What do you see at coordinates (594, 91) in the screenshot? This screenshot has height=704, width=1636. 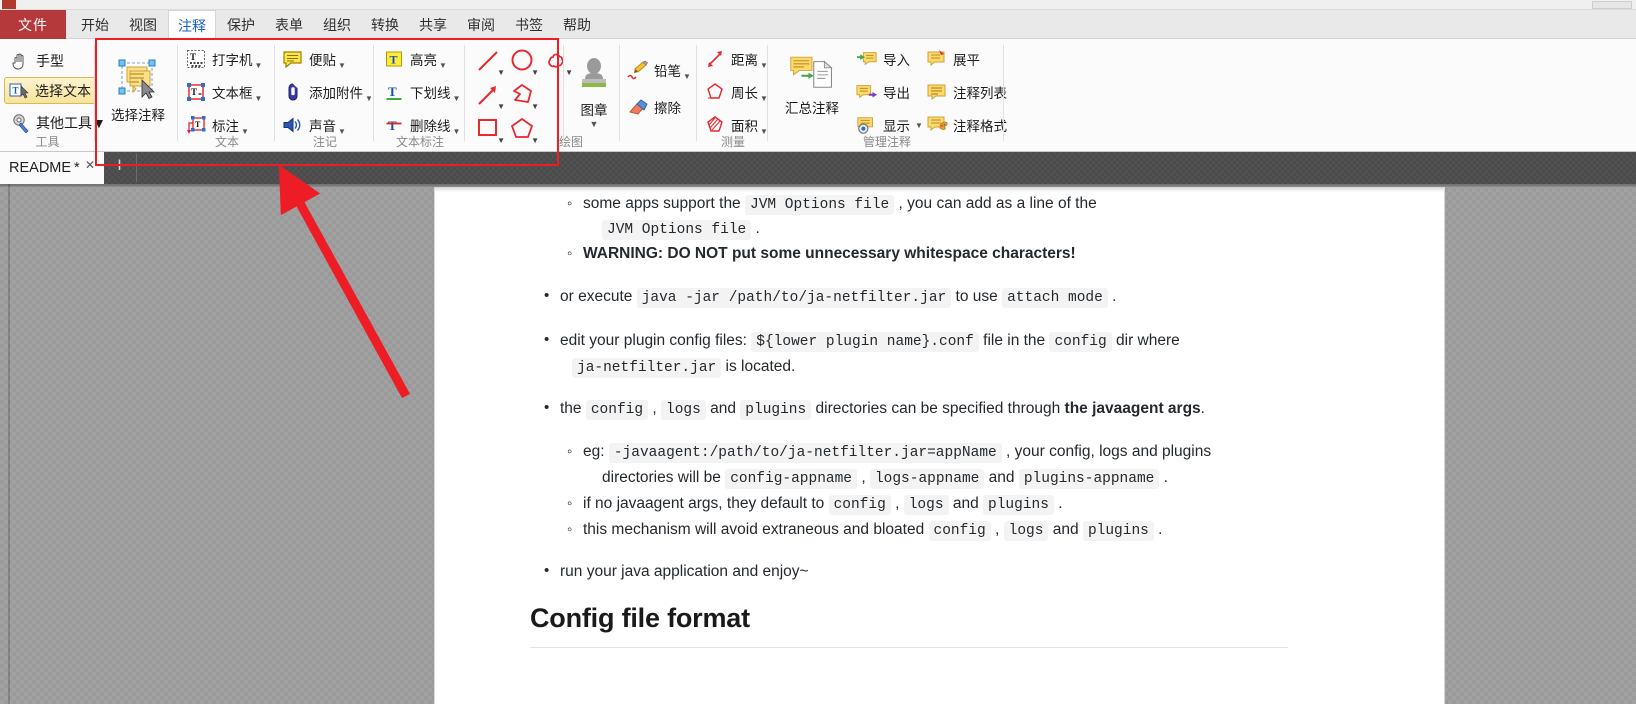 I see `button-stamp: 图章 ▼` at bounding box center [594, 91].